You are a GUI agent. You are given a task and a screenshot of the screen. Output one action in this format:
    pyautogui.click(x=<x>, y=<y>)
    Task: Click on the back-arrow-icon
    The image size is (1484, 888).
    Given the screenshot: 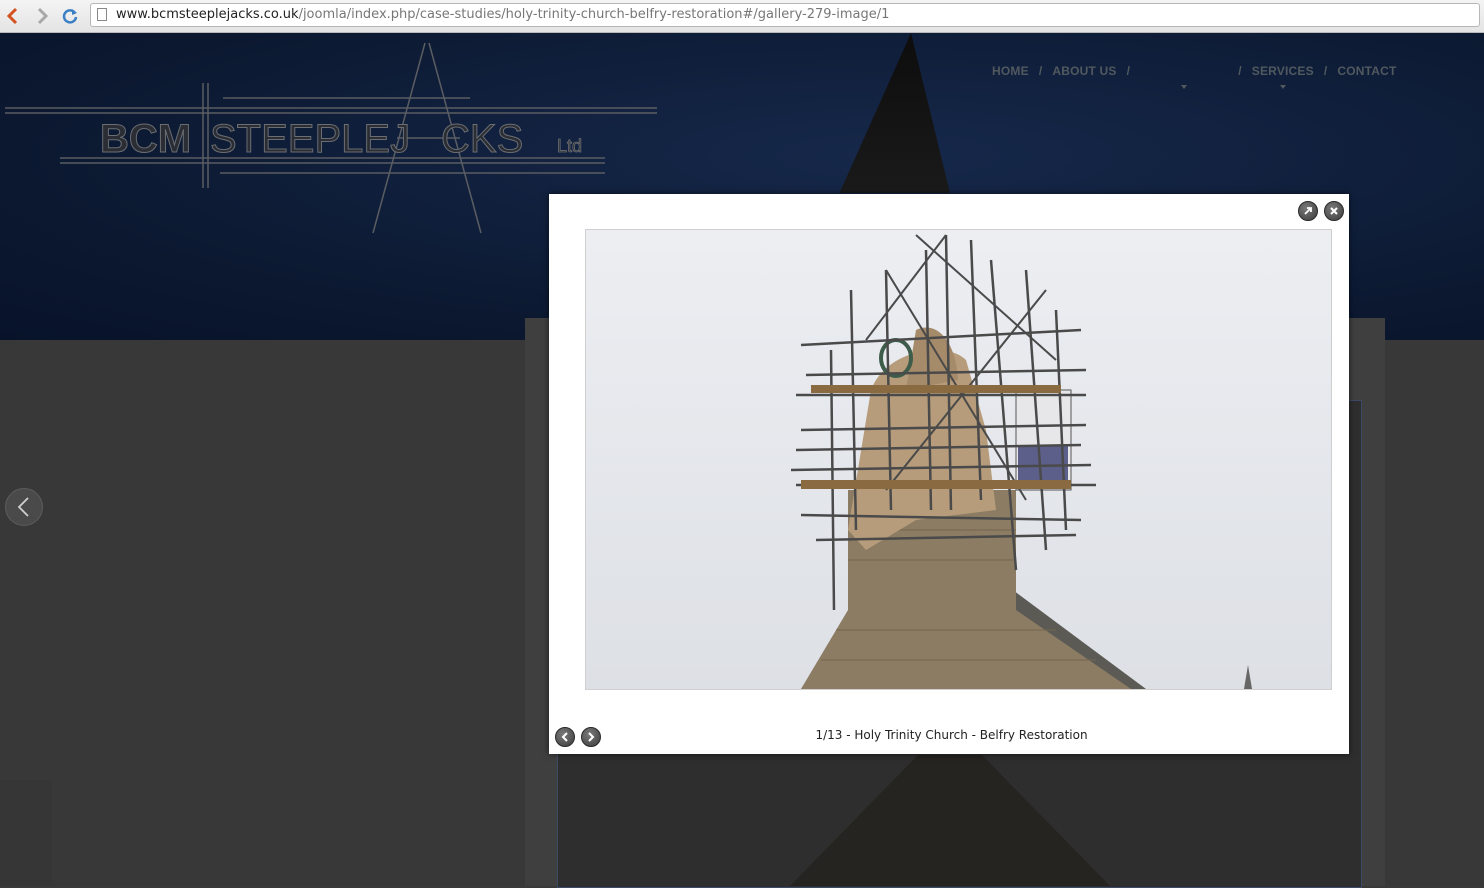 What is the action you would take?
    pyautogui.click(x=12, y=16)
    